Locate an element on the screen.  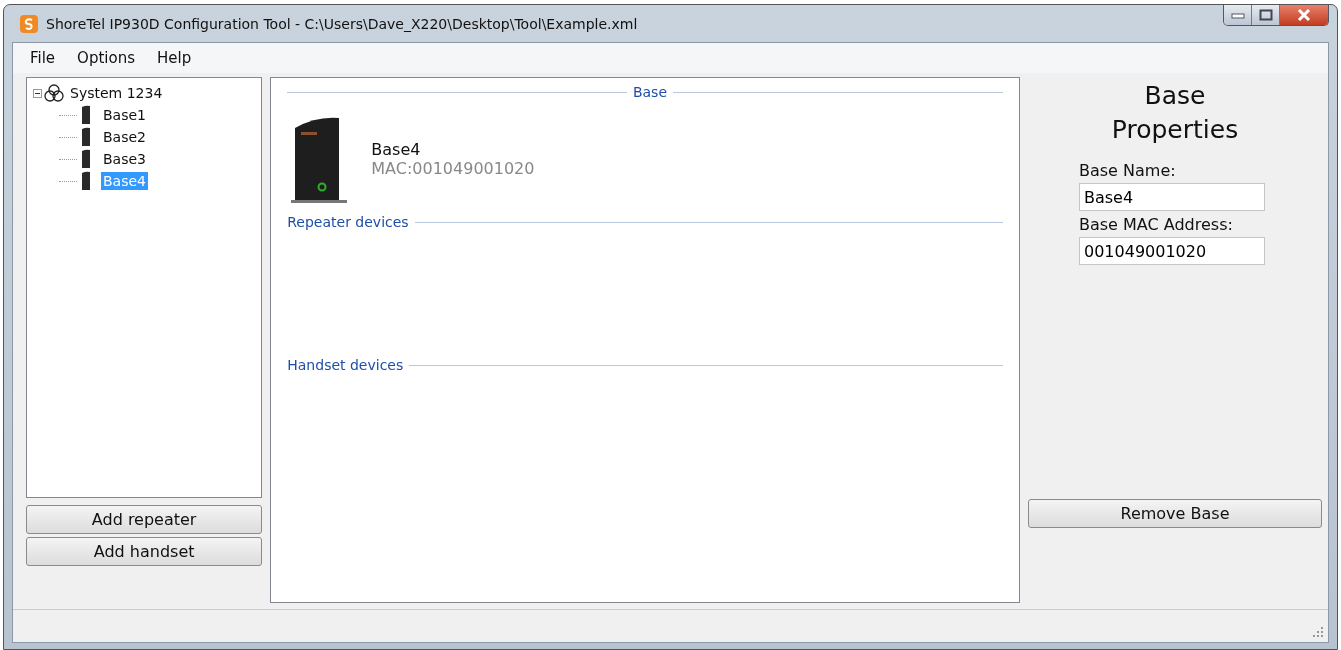
menu-item: Options is located at coordinates (106, 58).